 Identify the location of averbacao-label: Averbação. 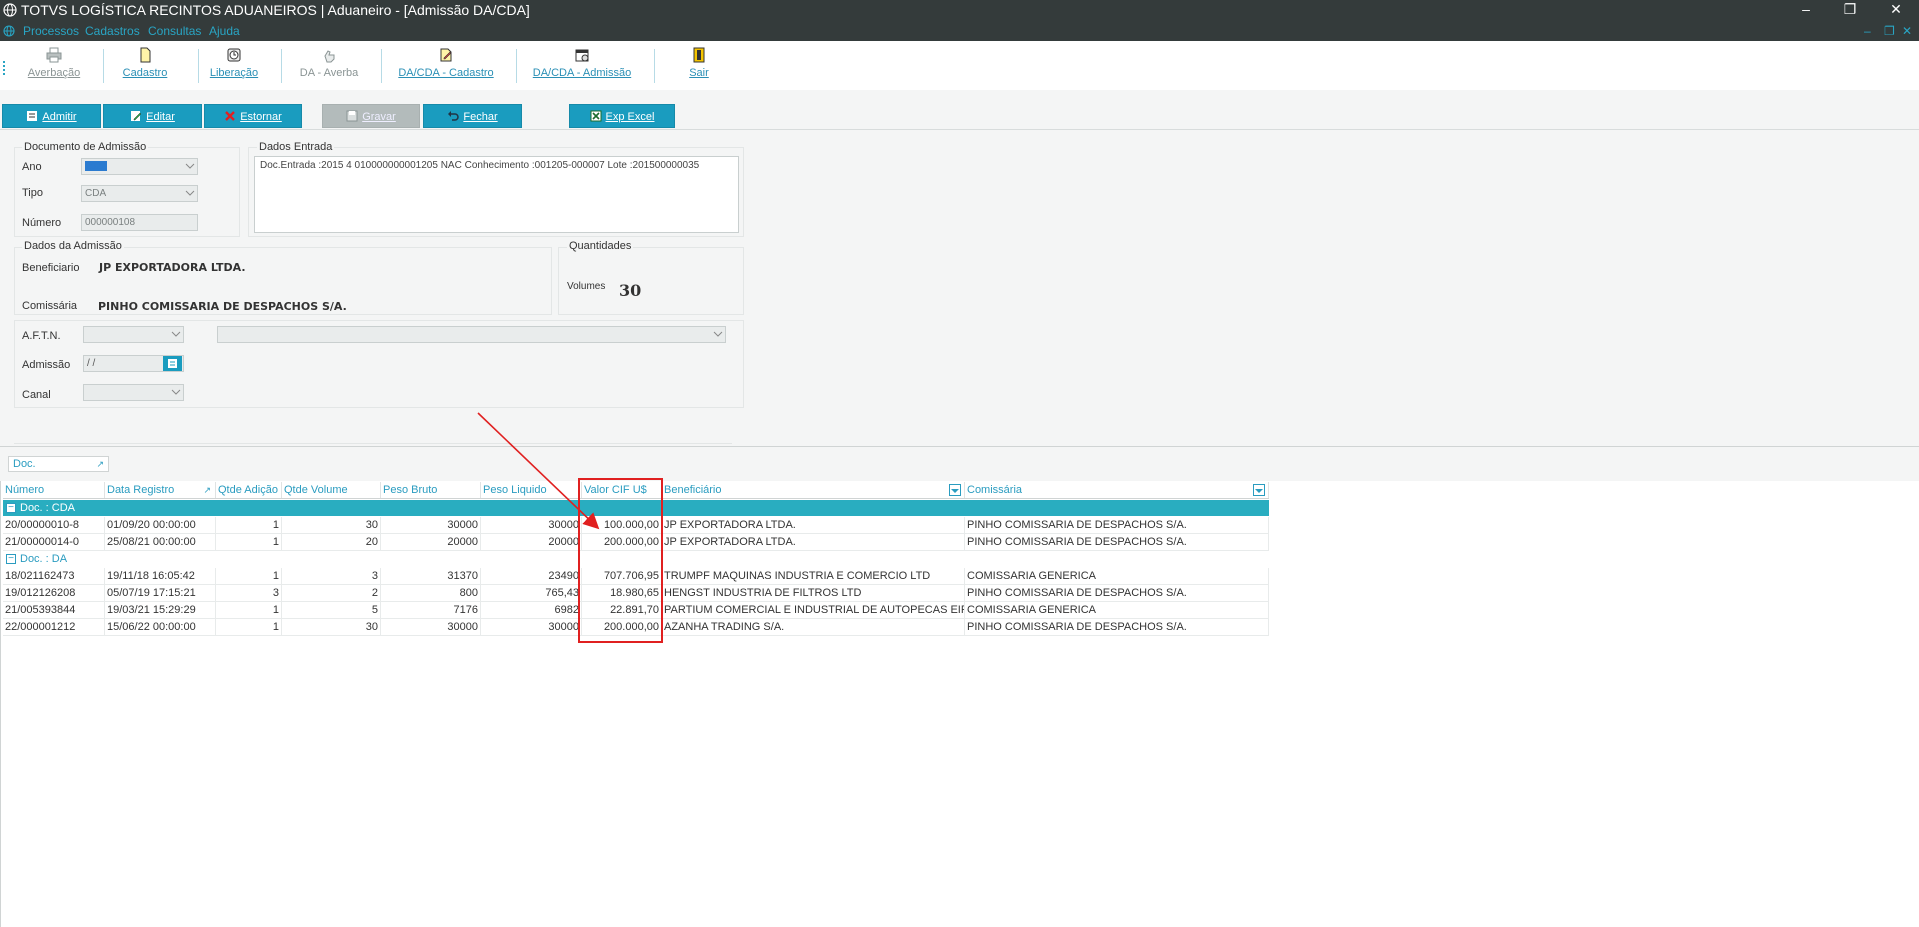
(54, 73).